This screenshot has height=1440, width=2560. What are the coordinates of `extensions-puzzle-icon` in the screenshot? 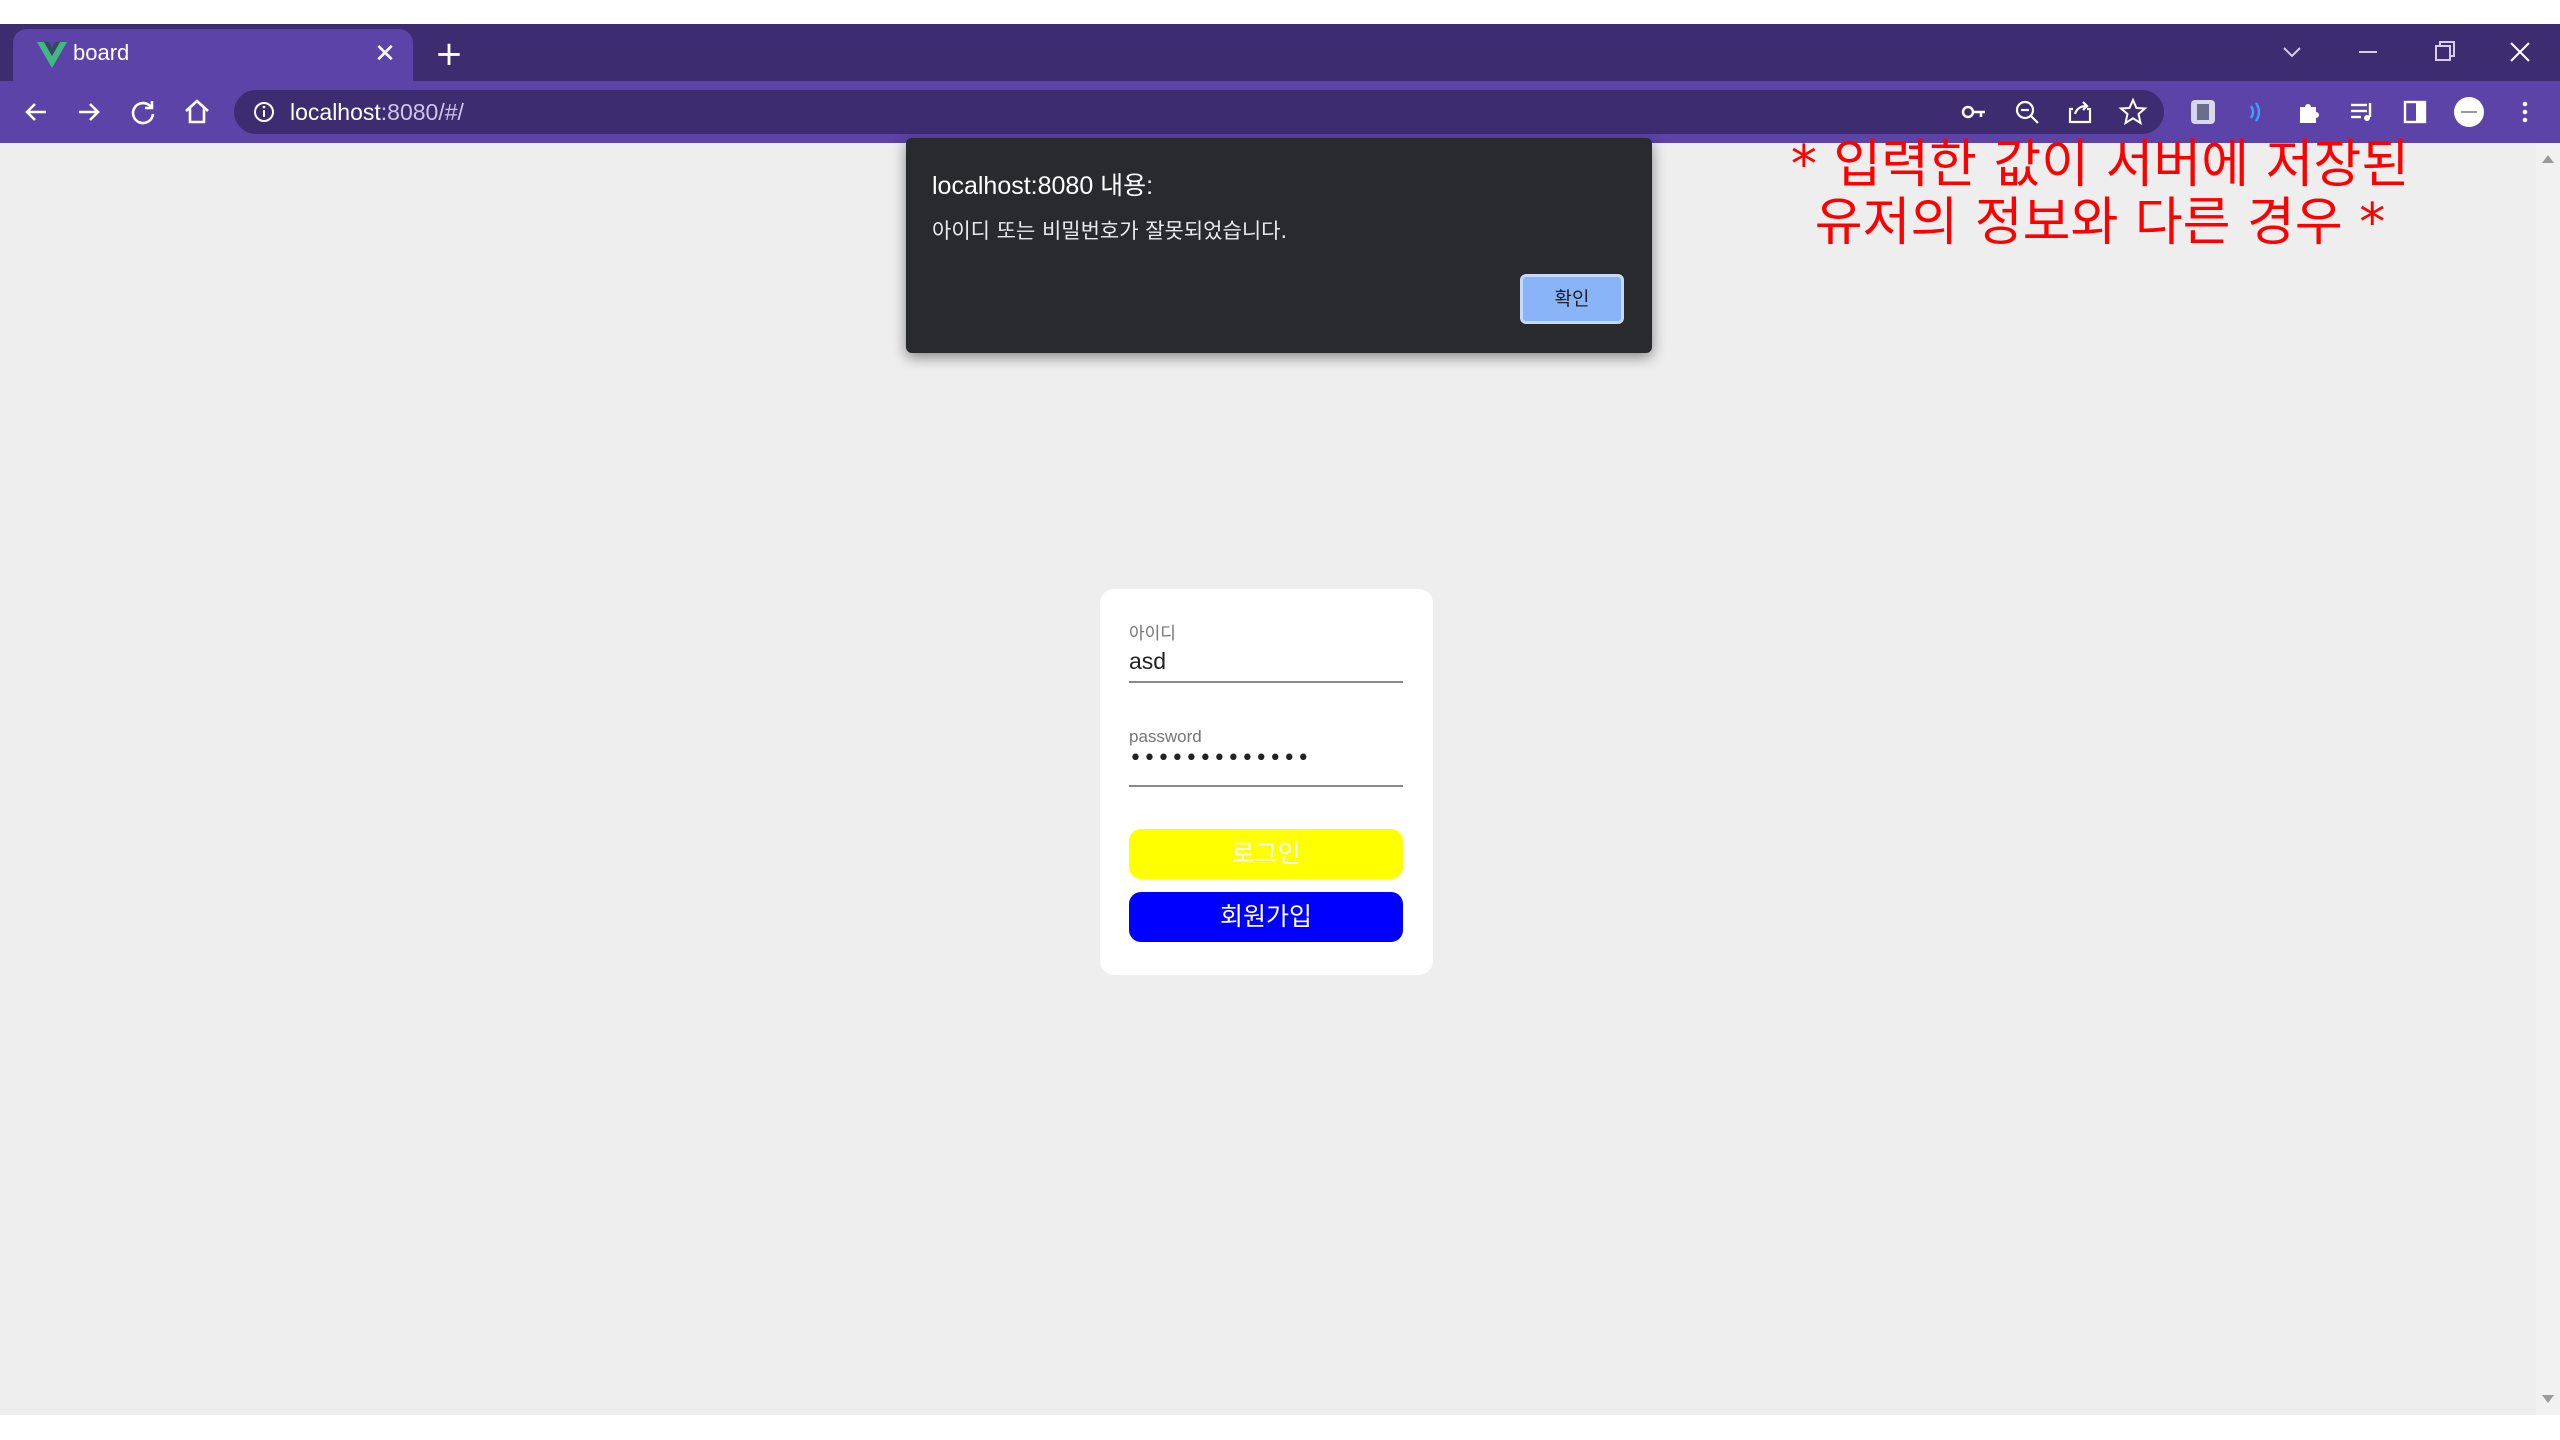 It's located at (2309, 112).